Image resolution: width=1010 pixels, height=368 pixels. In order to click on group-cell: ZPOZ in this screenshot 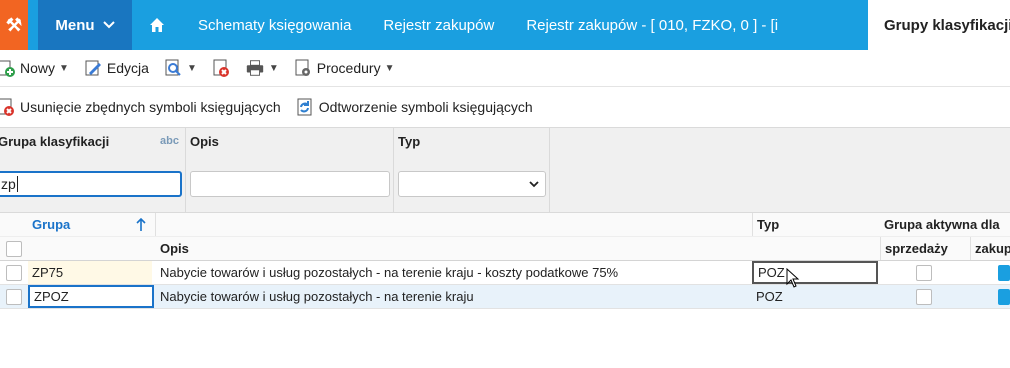, I will do `click(91, 296)`.